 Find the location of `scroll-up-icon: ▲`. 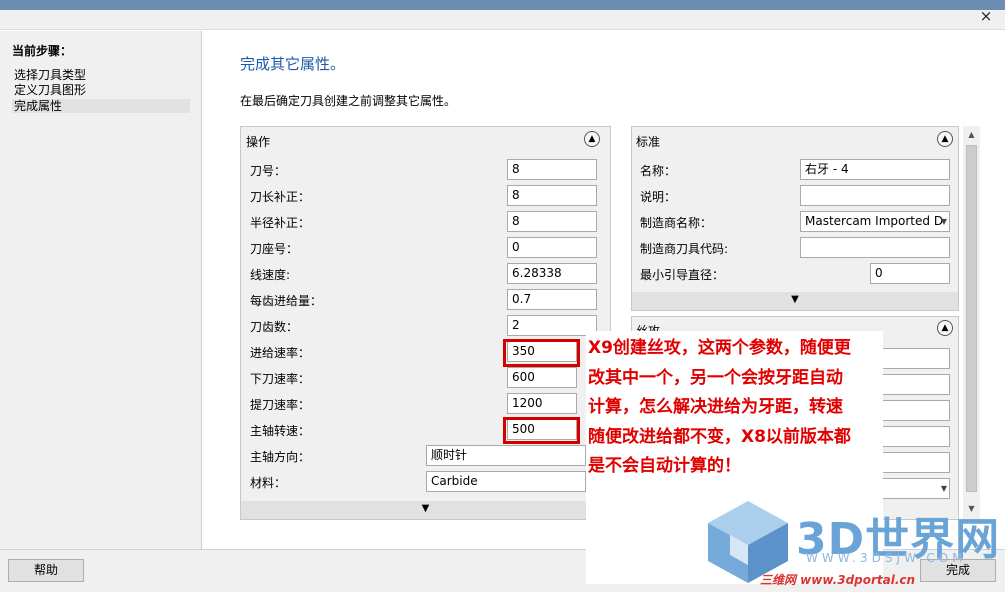

scroll-up-icon: ▲ is located at coordinates (971, 134).